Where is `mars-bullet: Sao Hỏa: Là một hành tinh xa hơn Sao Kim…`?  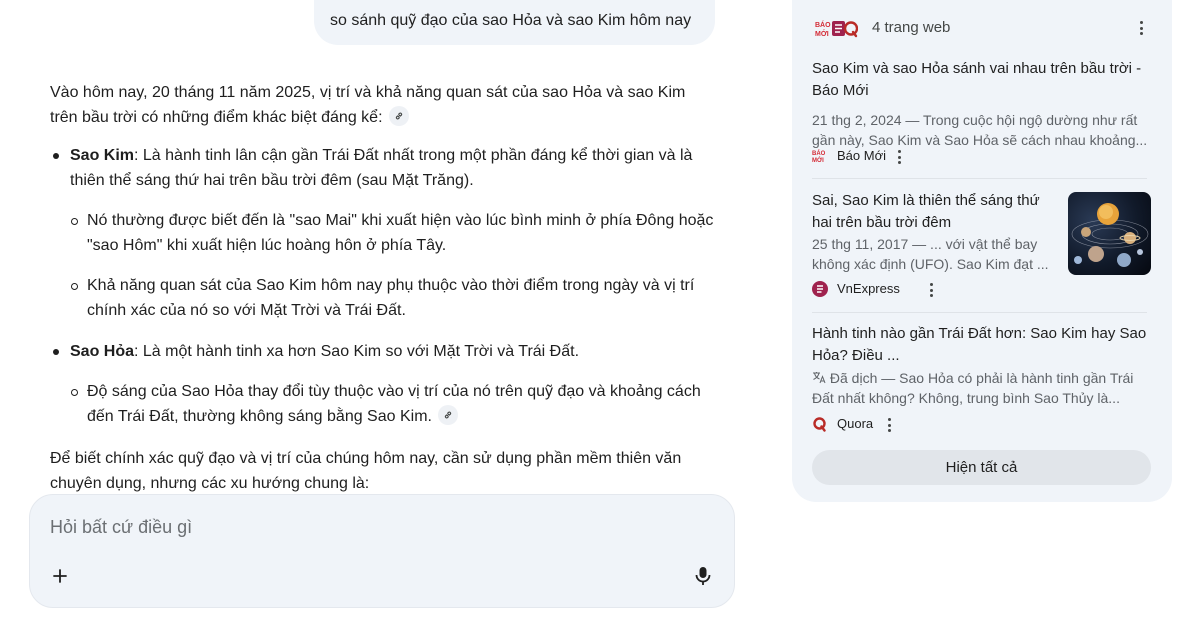 mars-bullet: Sao Hỏa: Là một hành tinh xa hơn Sao Kim… is located at coordinates (400, 351).